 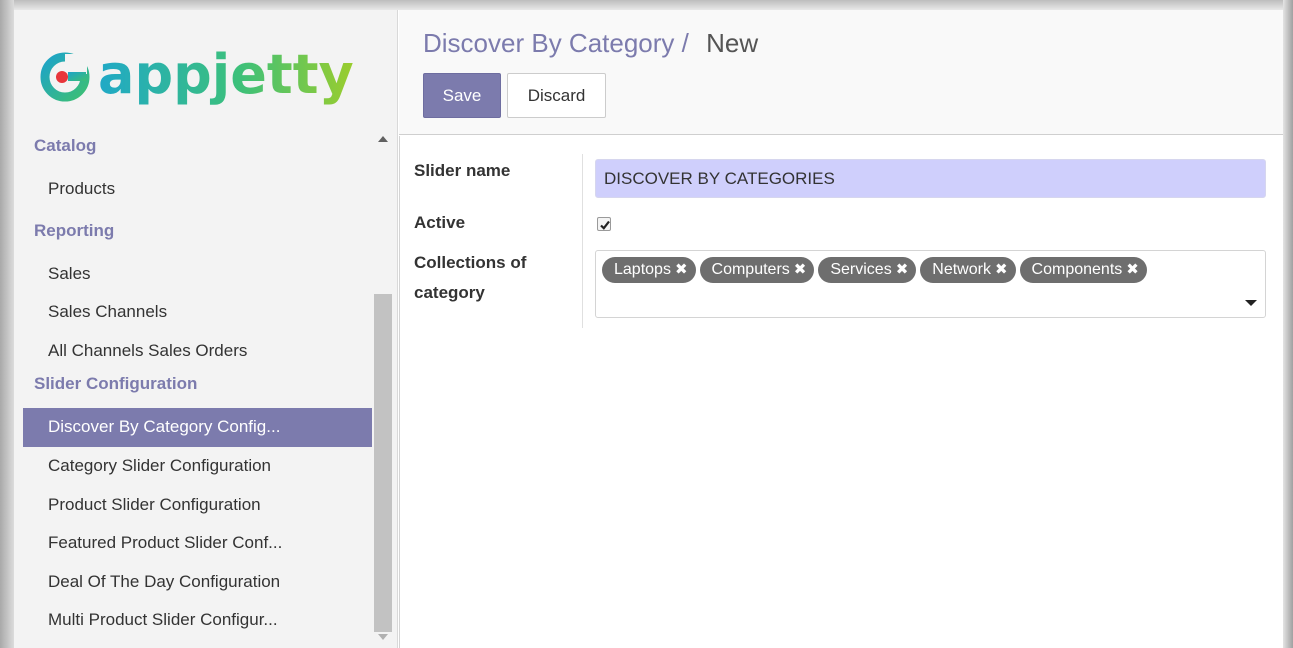 I want to click on tag-label: Services, so click(x=861, y=269).